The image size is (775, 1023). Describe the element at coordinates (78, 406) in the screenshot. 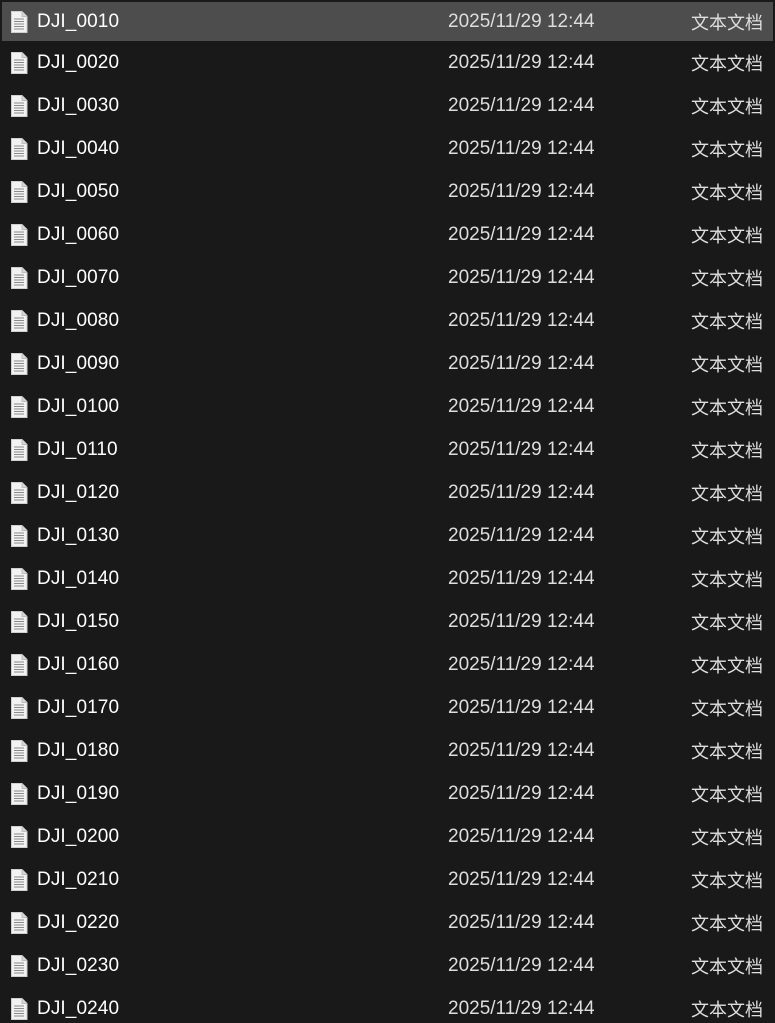

I see `file-name: DJI_0100` at that location.